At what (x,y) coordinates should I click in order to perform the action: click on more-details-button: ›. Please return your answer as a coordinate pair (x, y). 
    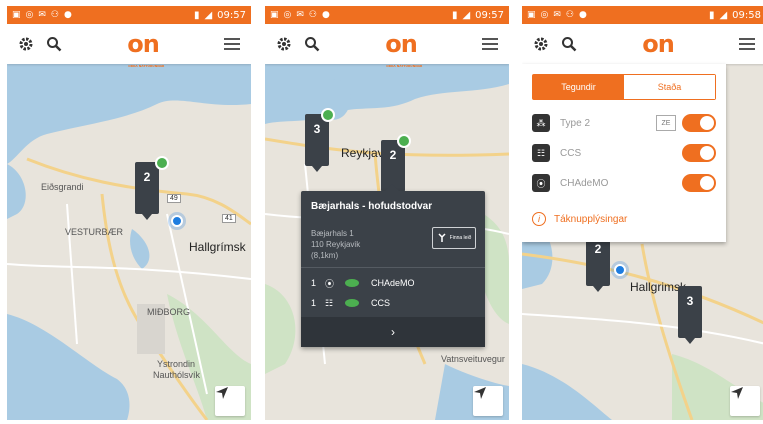
    Looking at the image, I should click on (393, 332).